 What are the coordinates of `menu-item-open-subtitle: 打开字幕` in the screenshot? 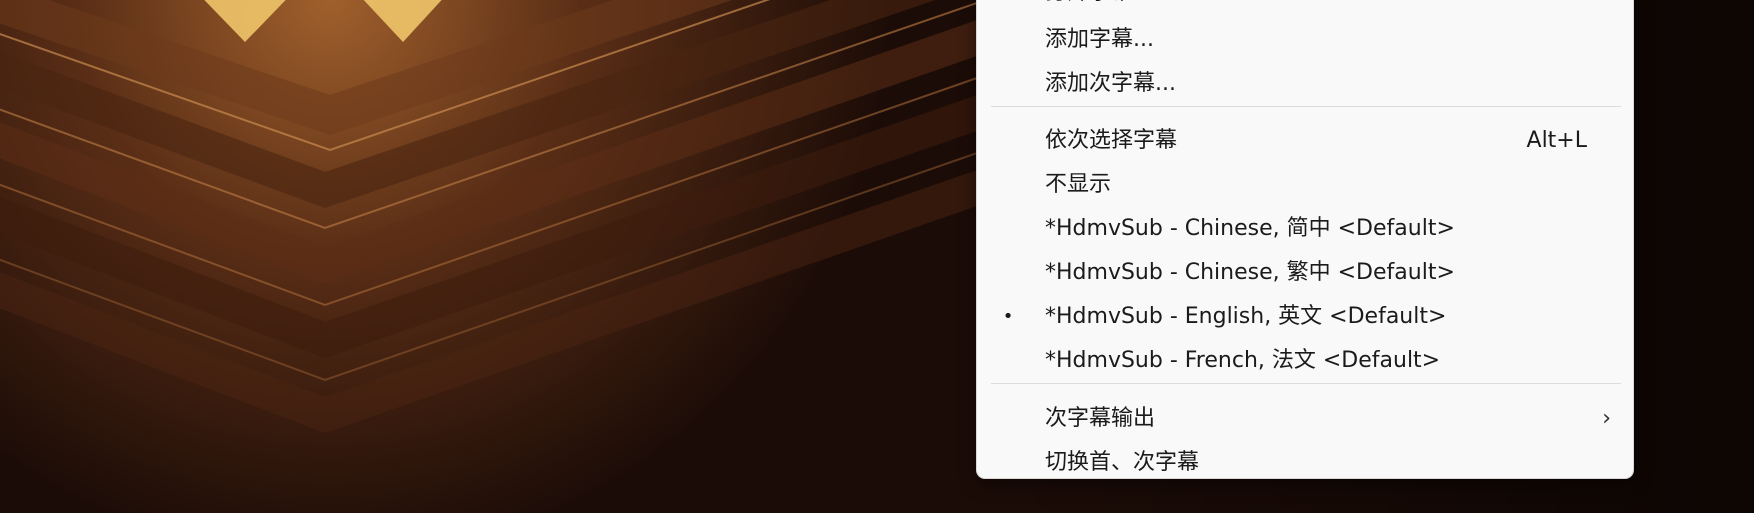 It's located at (1305, 7).